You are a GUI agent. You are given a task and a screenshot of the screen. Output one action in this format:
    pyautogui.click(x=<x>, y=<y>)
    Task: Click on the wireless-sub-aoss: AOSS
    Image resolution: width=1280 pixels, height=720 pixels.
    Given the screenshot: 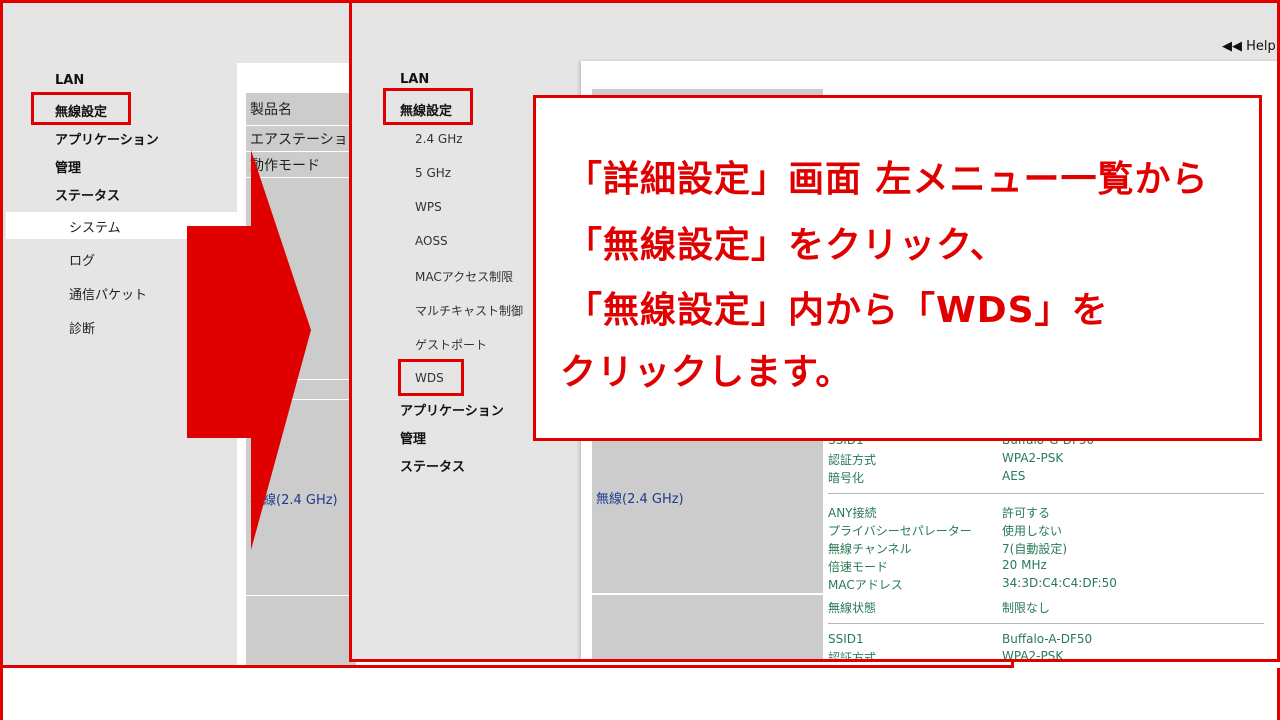 What is the action you would take?
    pyautogui.click(x=431, y=241)
    